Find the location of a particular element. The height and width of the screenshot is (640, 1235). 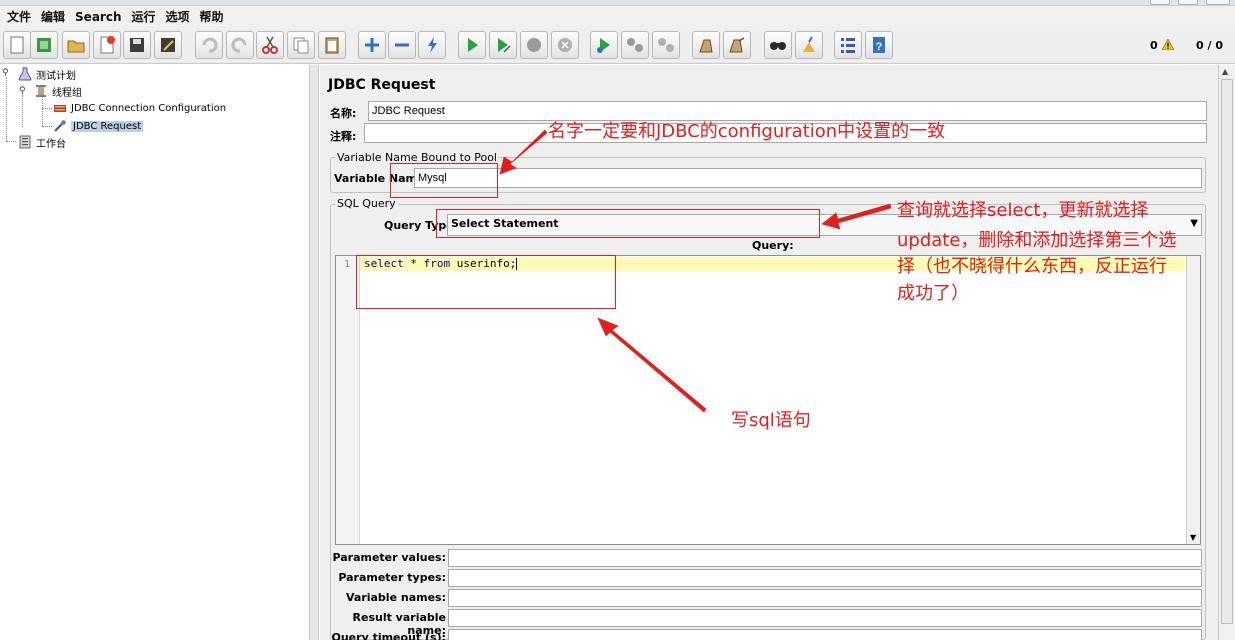

templates-icon is located at coordinates (44, 45).